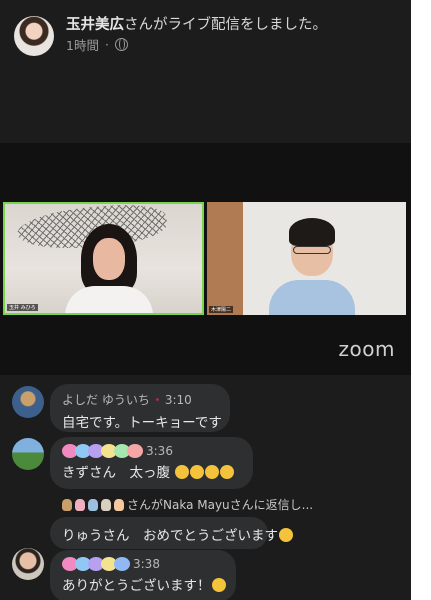  Describe the element at coordinates (146, 564) in the screenshot. I see `comment-time: 3:38` at that location.